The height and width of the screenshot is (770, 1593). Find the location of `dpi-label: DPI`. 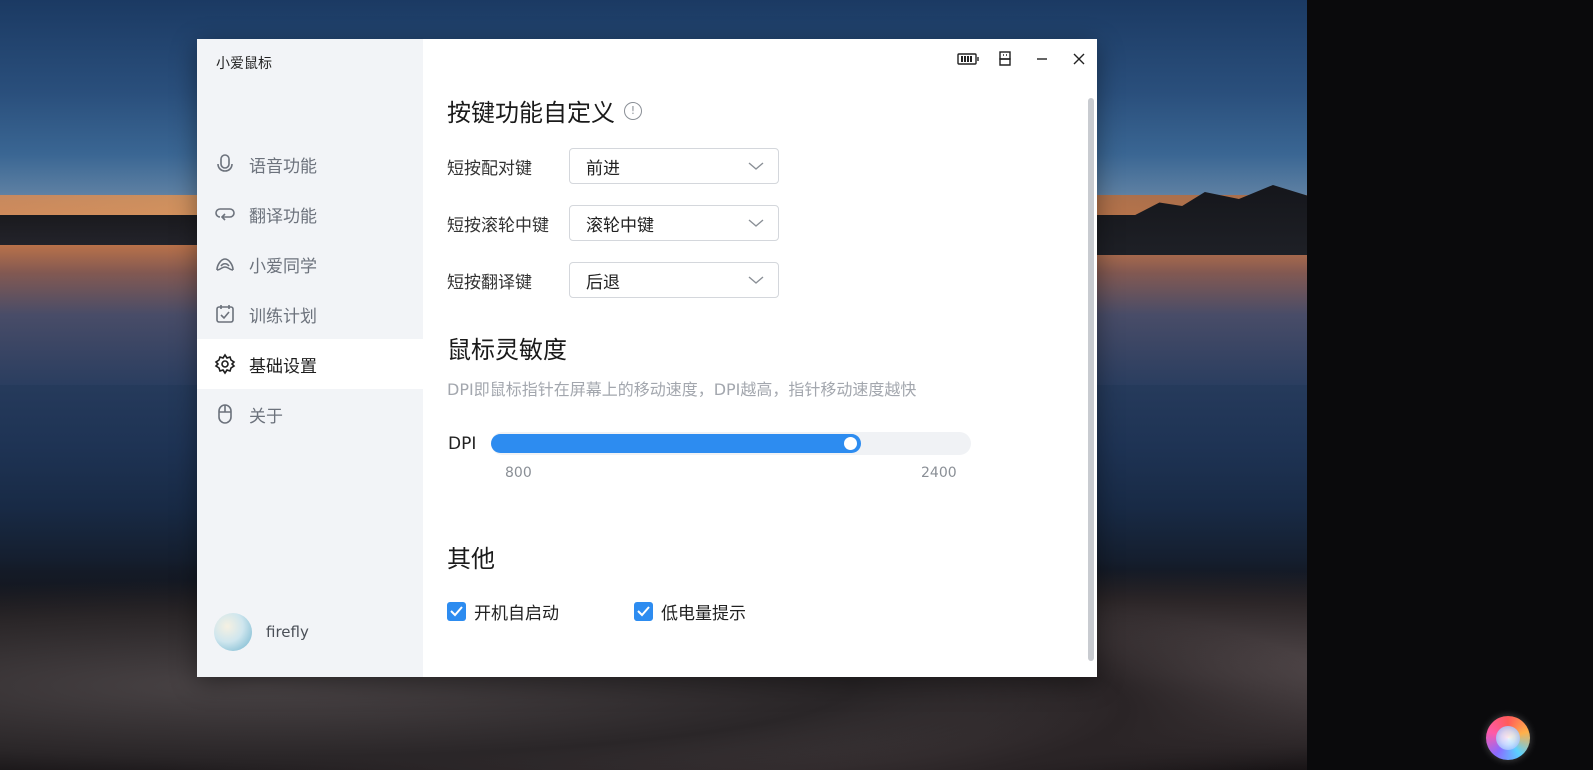

dpi-label: DPI is located at coordinates (462, 444).